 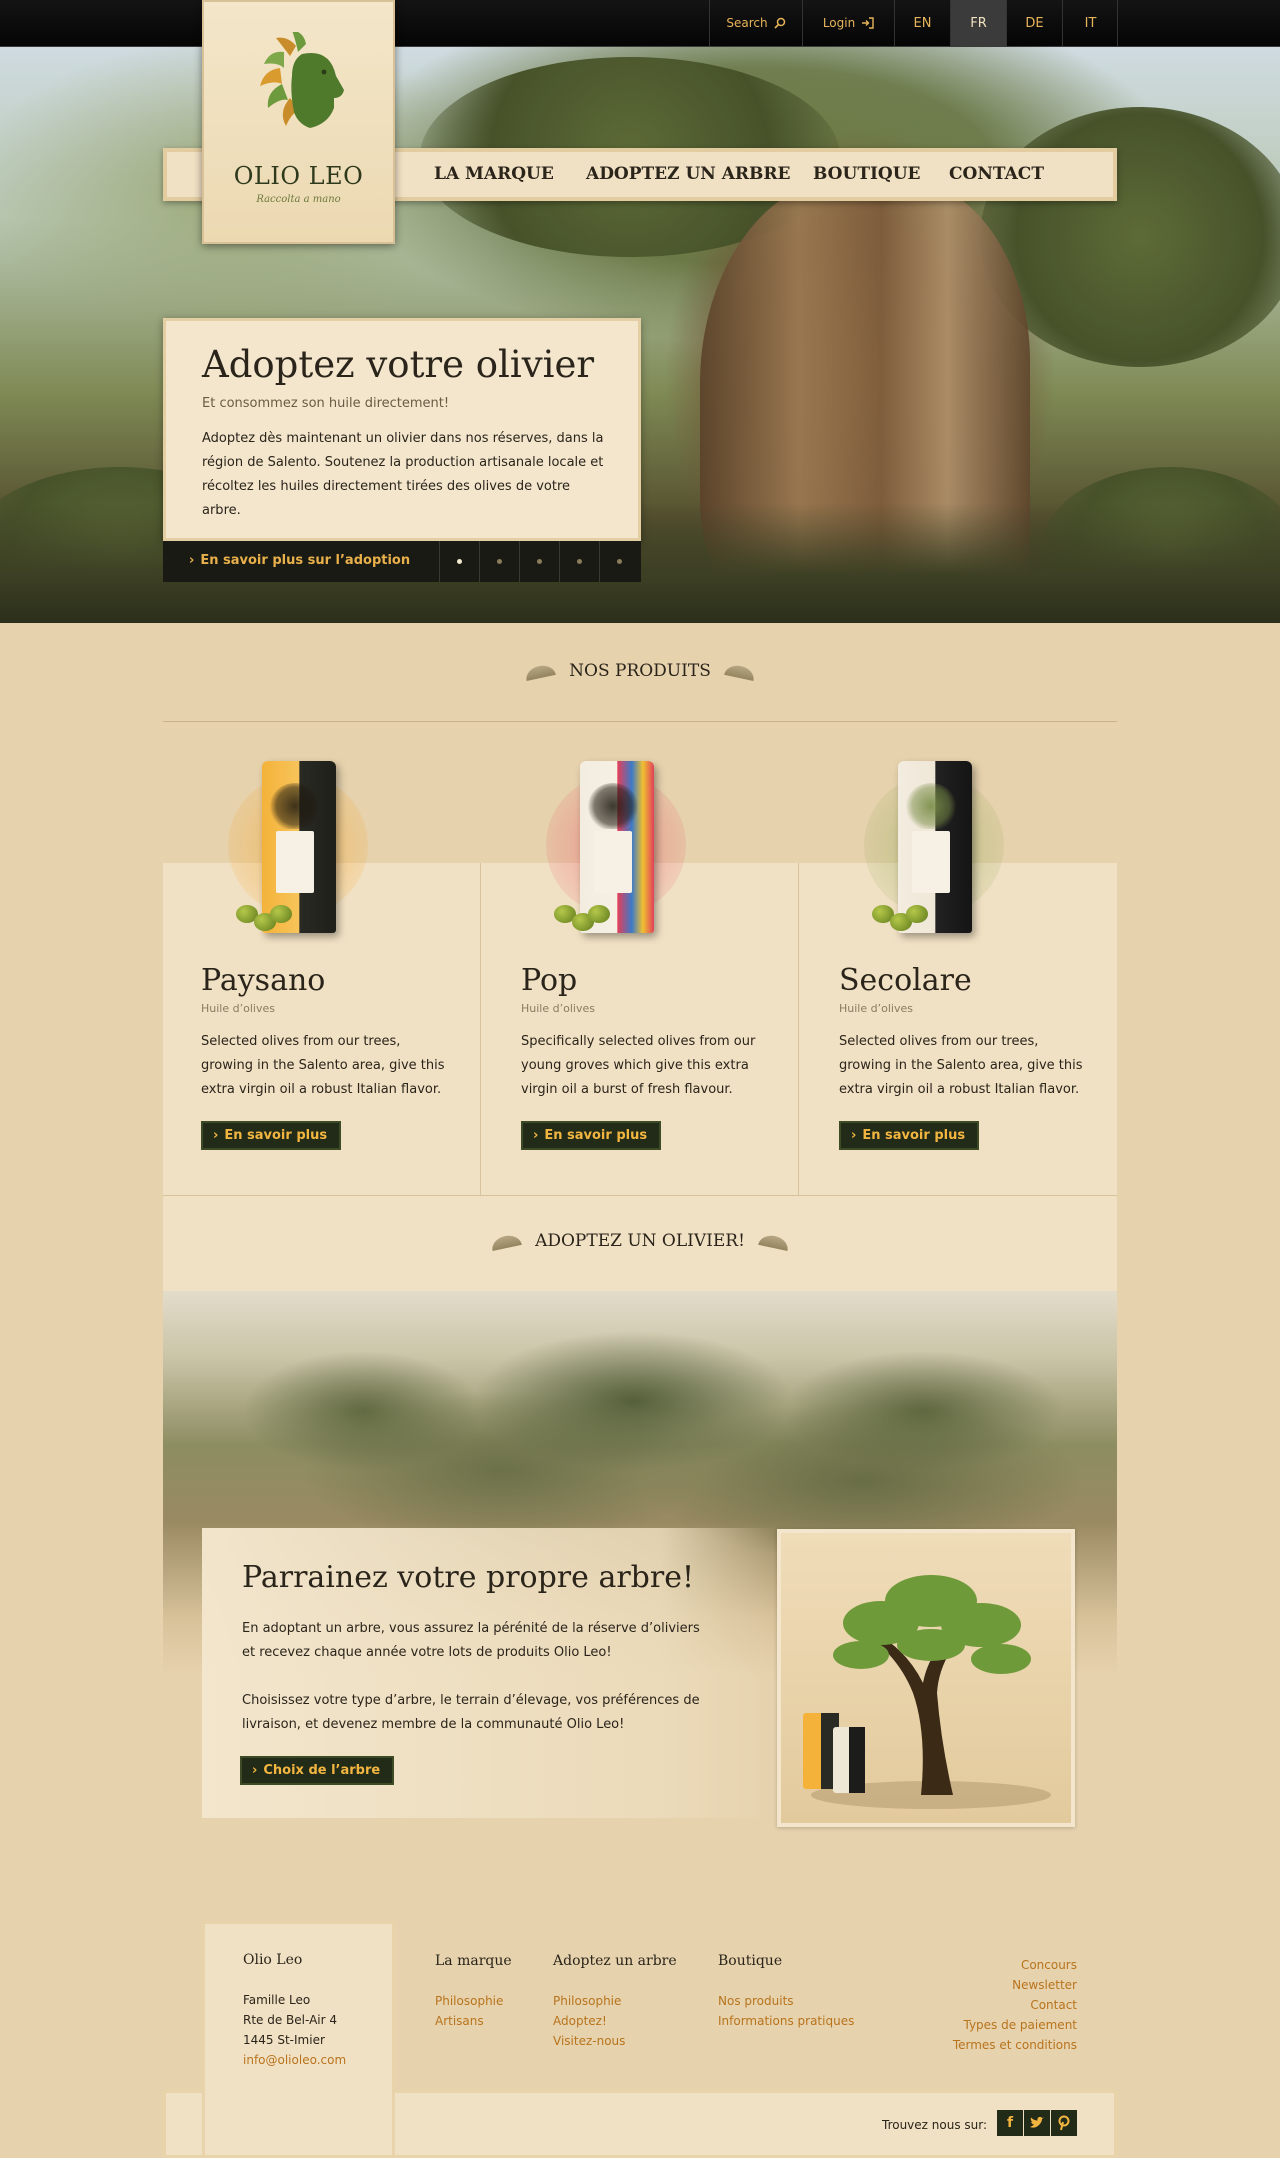 What do you see at coordinates (935, 2125) in the screenshot?
I see `social-label: Trouvez nous sur:` at bounding box center [935, 2125].